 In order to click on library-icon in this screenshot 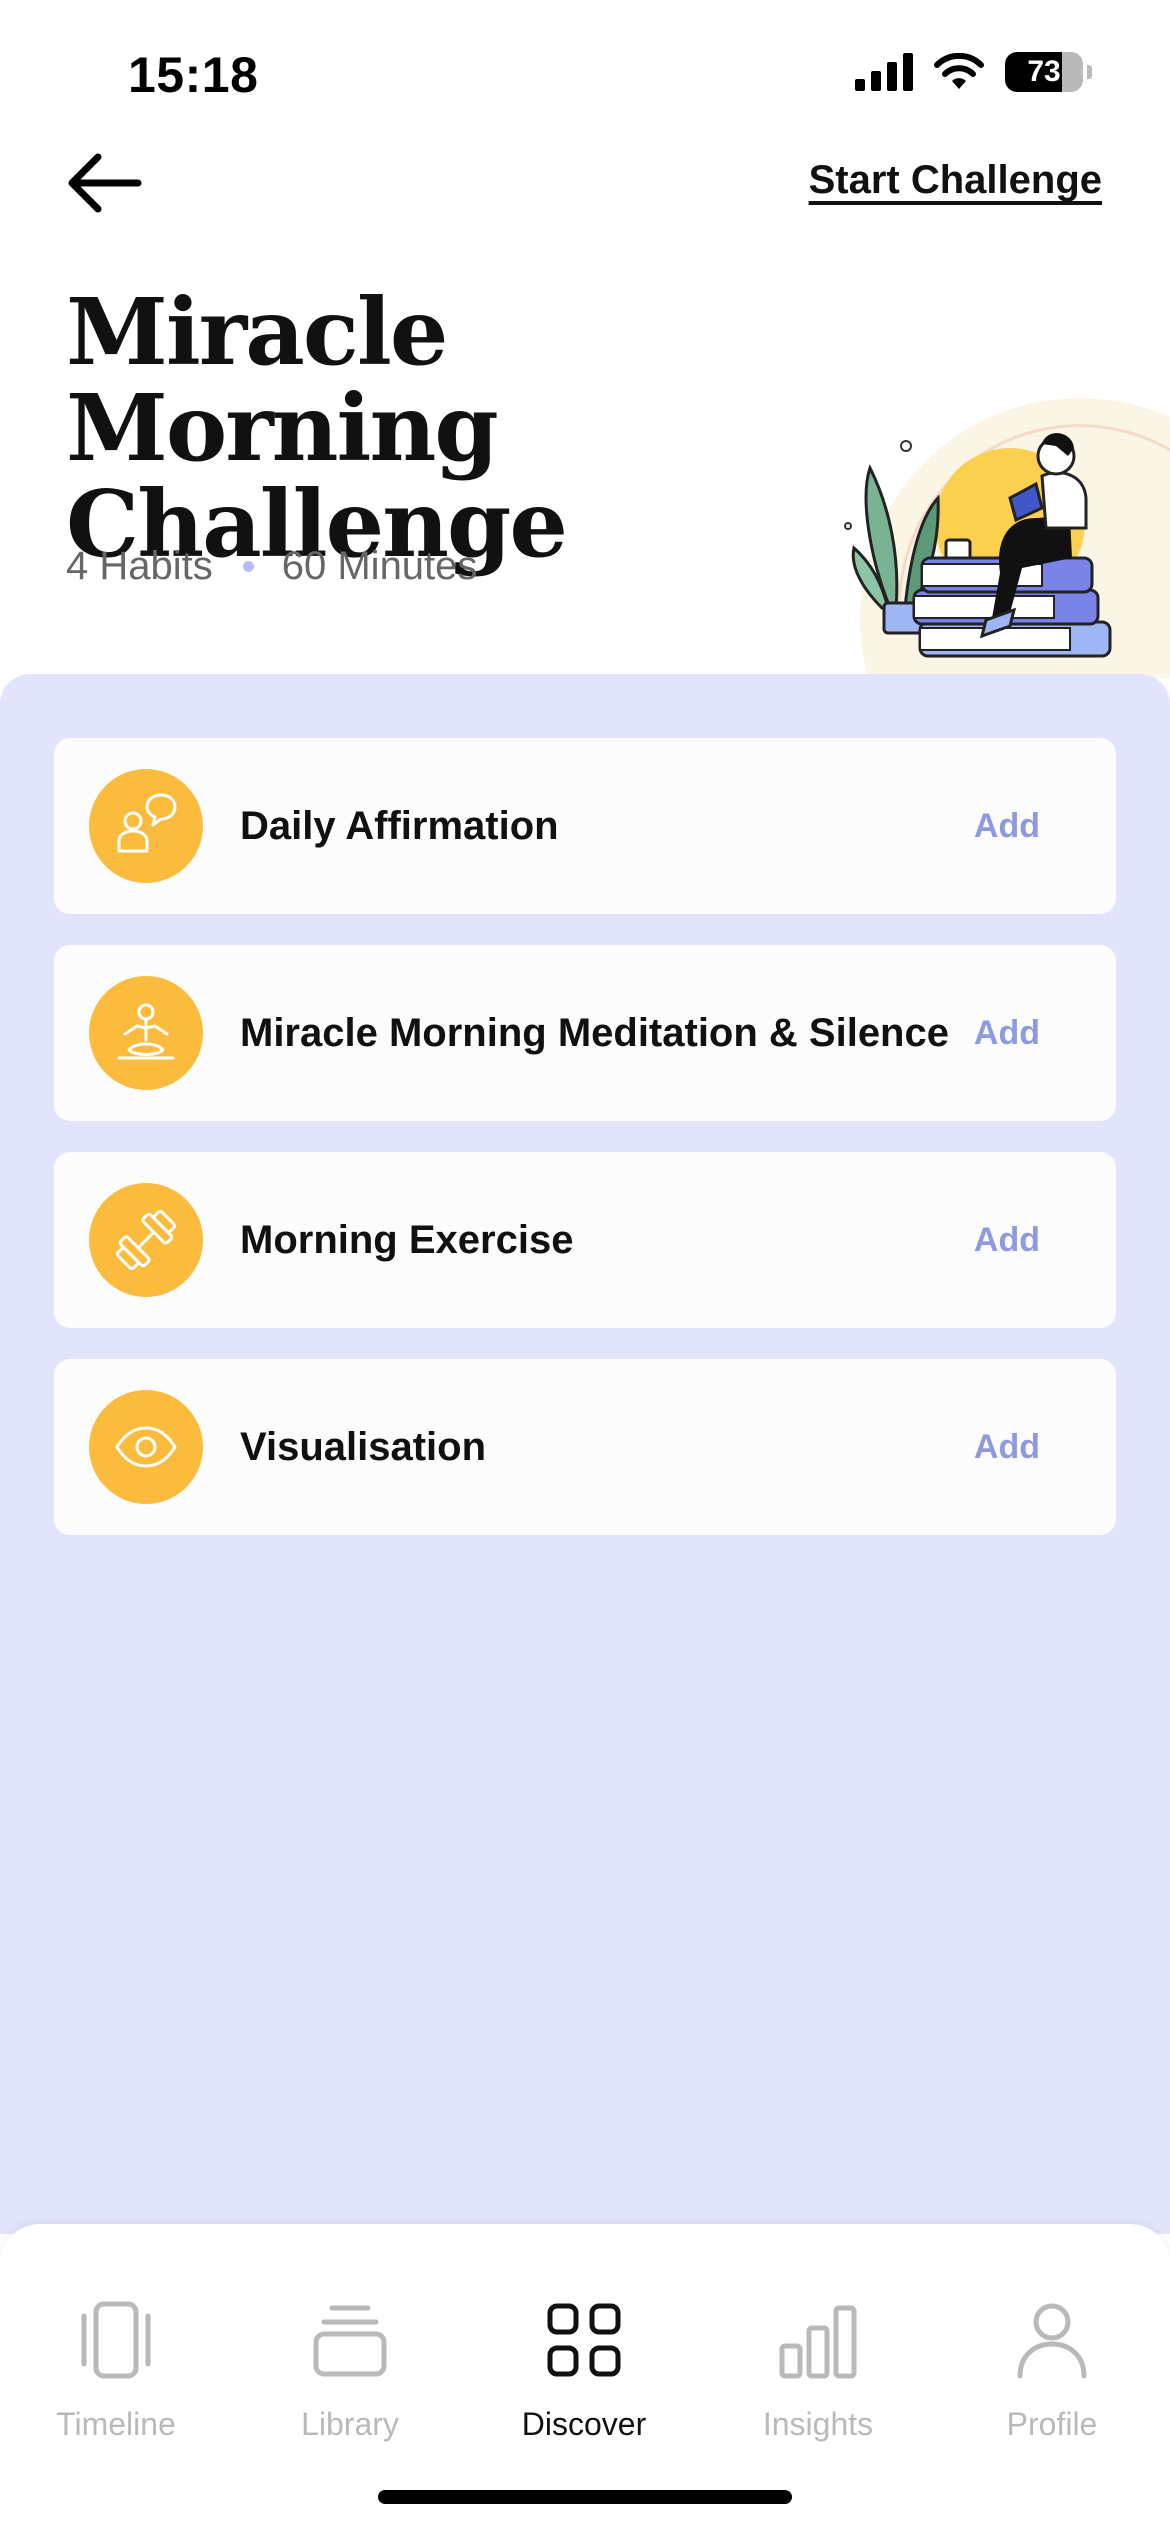, I will do `click(350, 2341)`.